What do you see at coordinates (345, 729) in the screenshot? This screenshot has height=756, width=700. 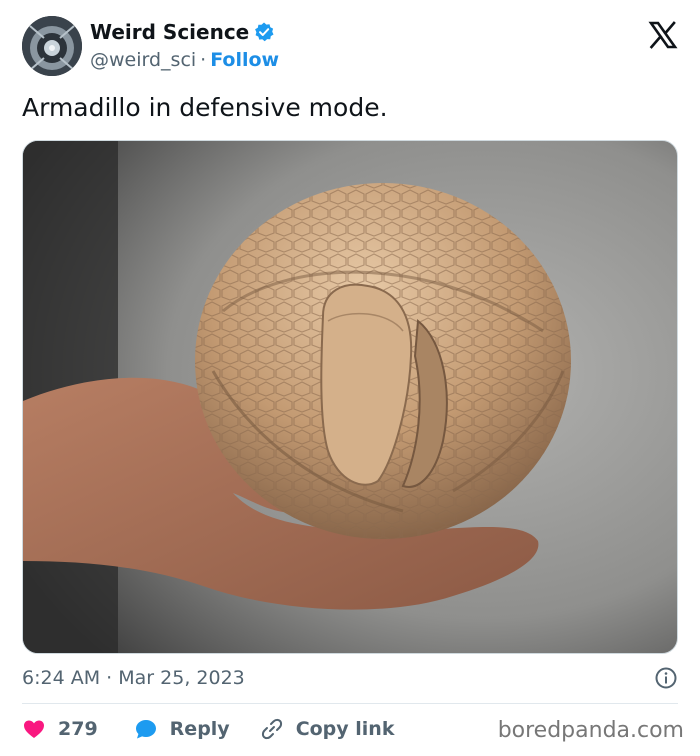 I see `copy-link-label: Copy link` at bounding box center [345, 729].